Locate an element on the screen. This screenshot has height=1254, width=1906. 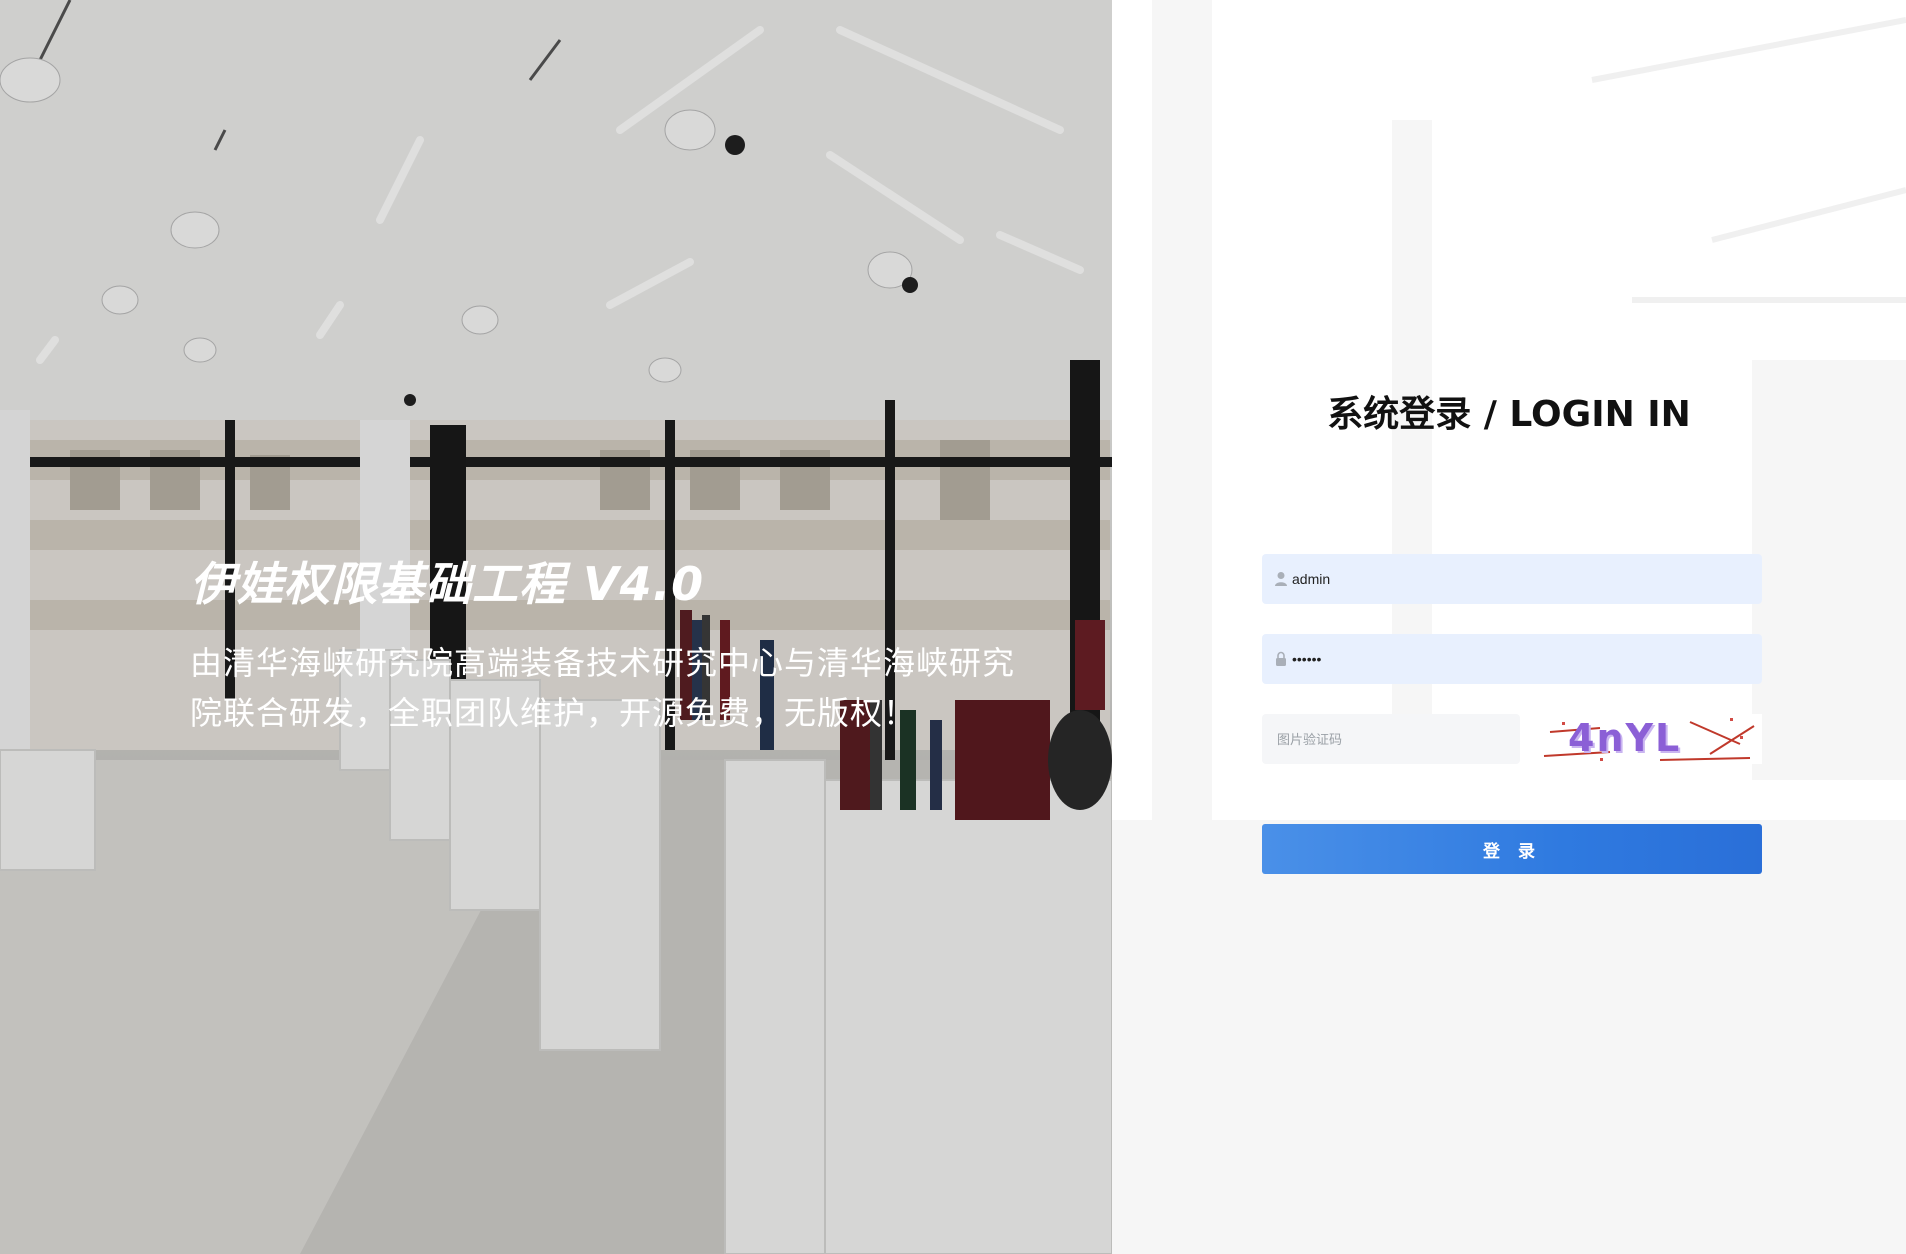
captcha-input is located at coordinates (1392, 739).